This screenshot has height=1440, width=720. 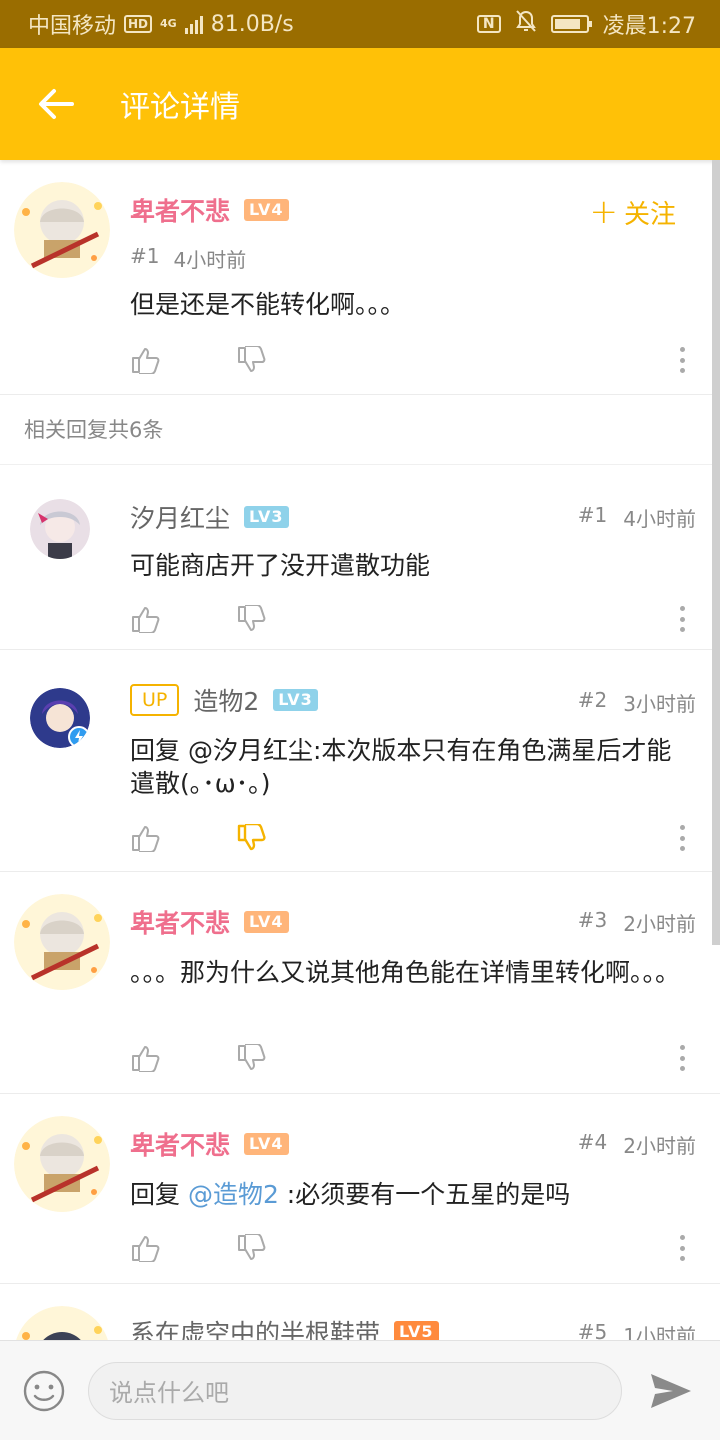 I want to click on comment-time: 3小时前, so click(x=659, y=704).